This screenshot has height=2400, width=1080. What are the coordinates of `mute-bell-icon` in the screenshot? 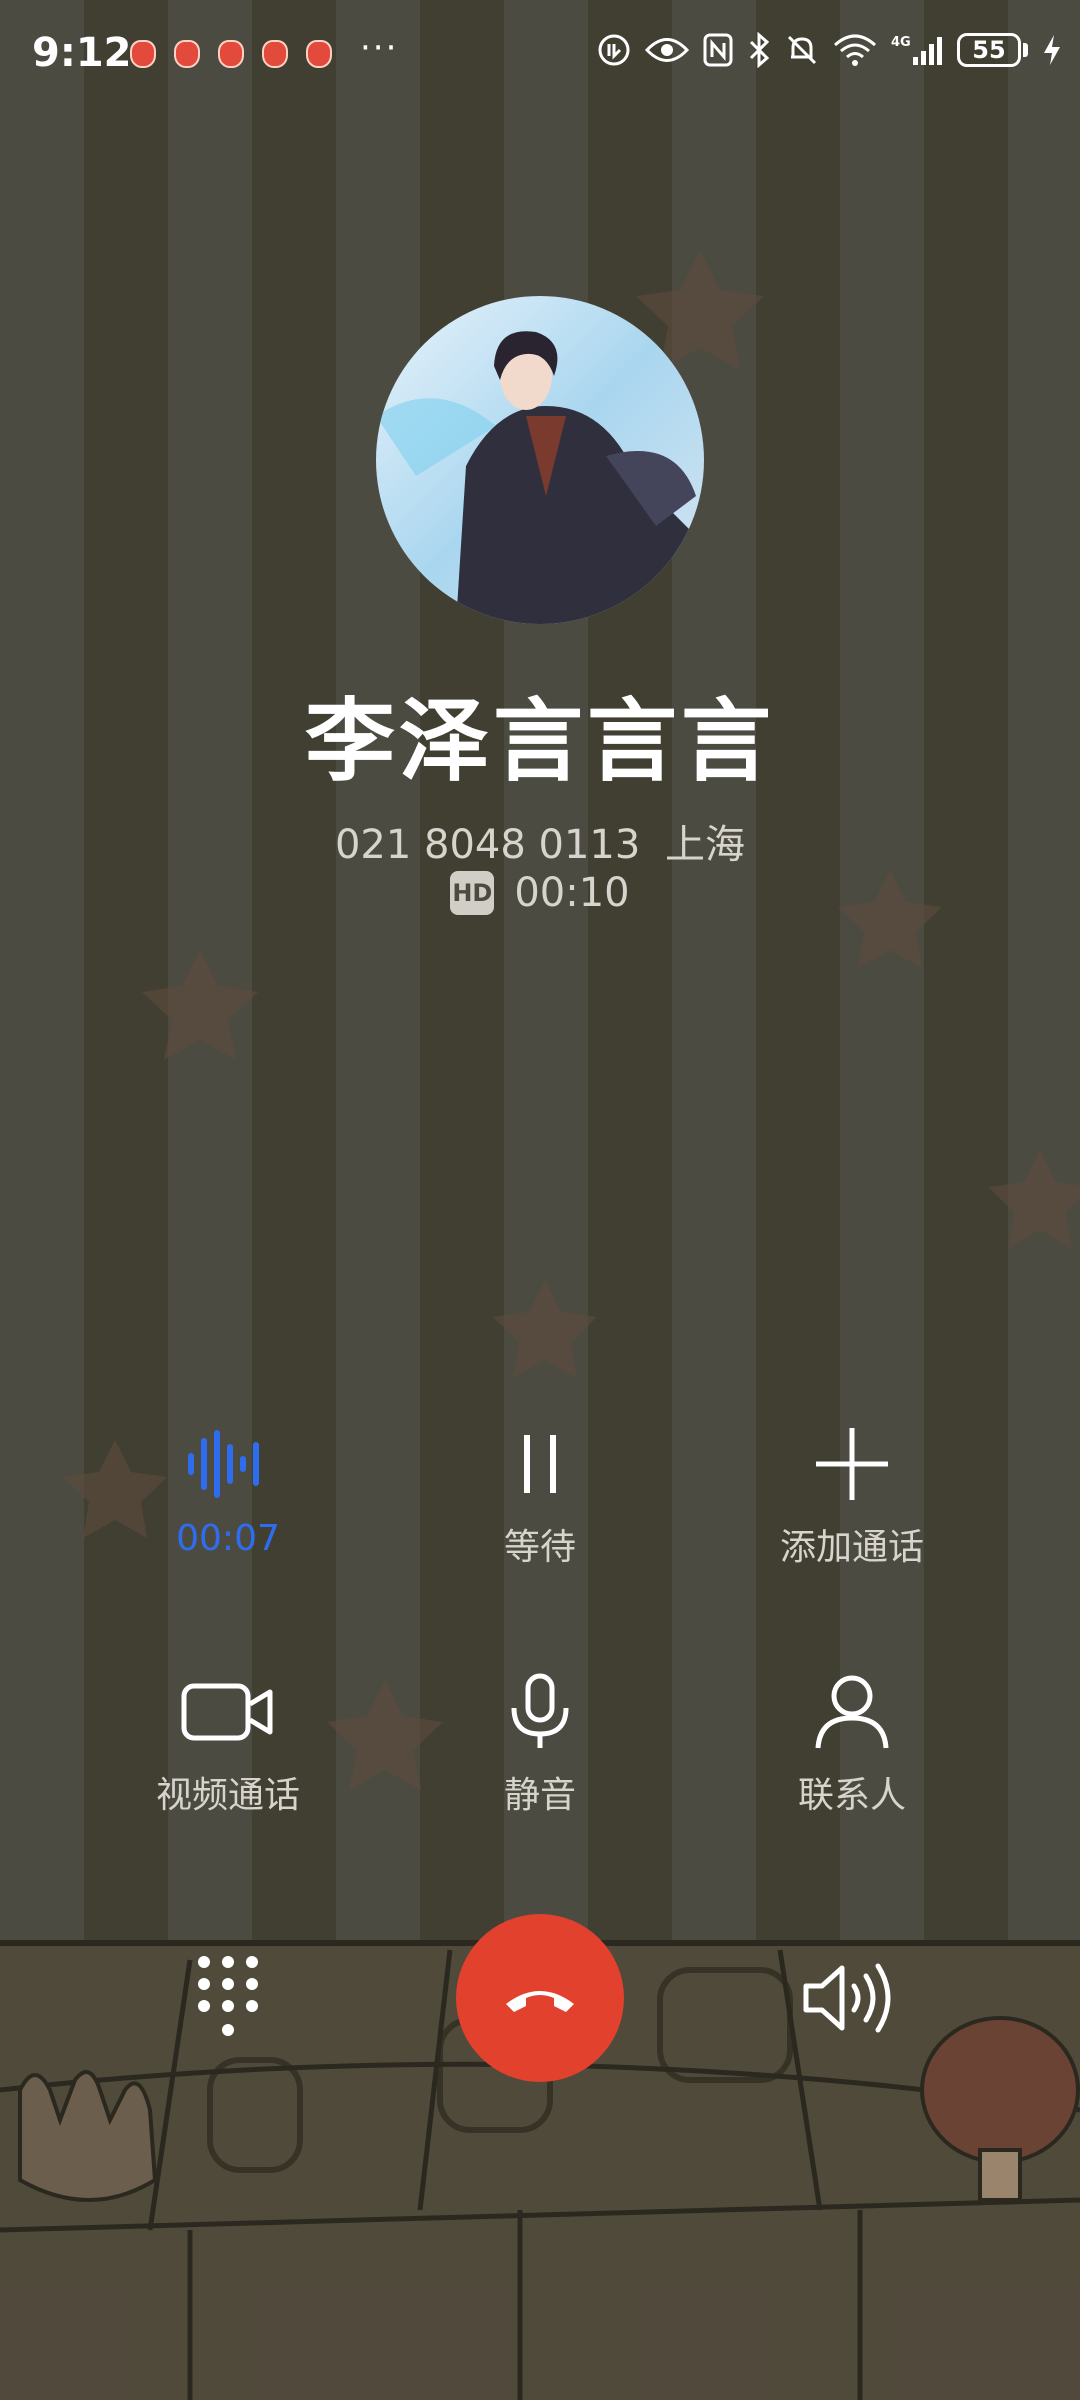 It's located at (802, 50).